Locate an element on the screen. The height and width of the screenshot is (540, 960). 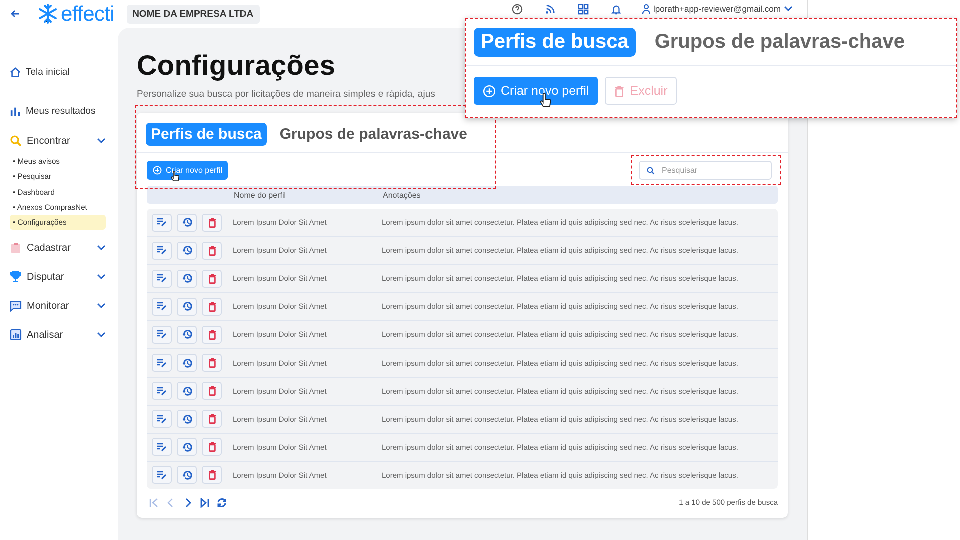
sidebar-group: Disputar is located at coordinates (58, 277).